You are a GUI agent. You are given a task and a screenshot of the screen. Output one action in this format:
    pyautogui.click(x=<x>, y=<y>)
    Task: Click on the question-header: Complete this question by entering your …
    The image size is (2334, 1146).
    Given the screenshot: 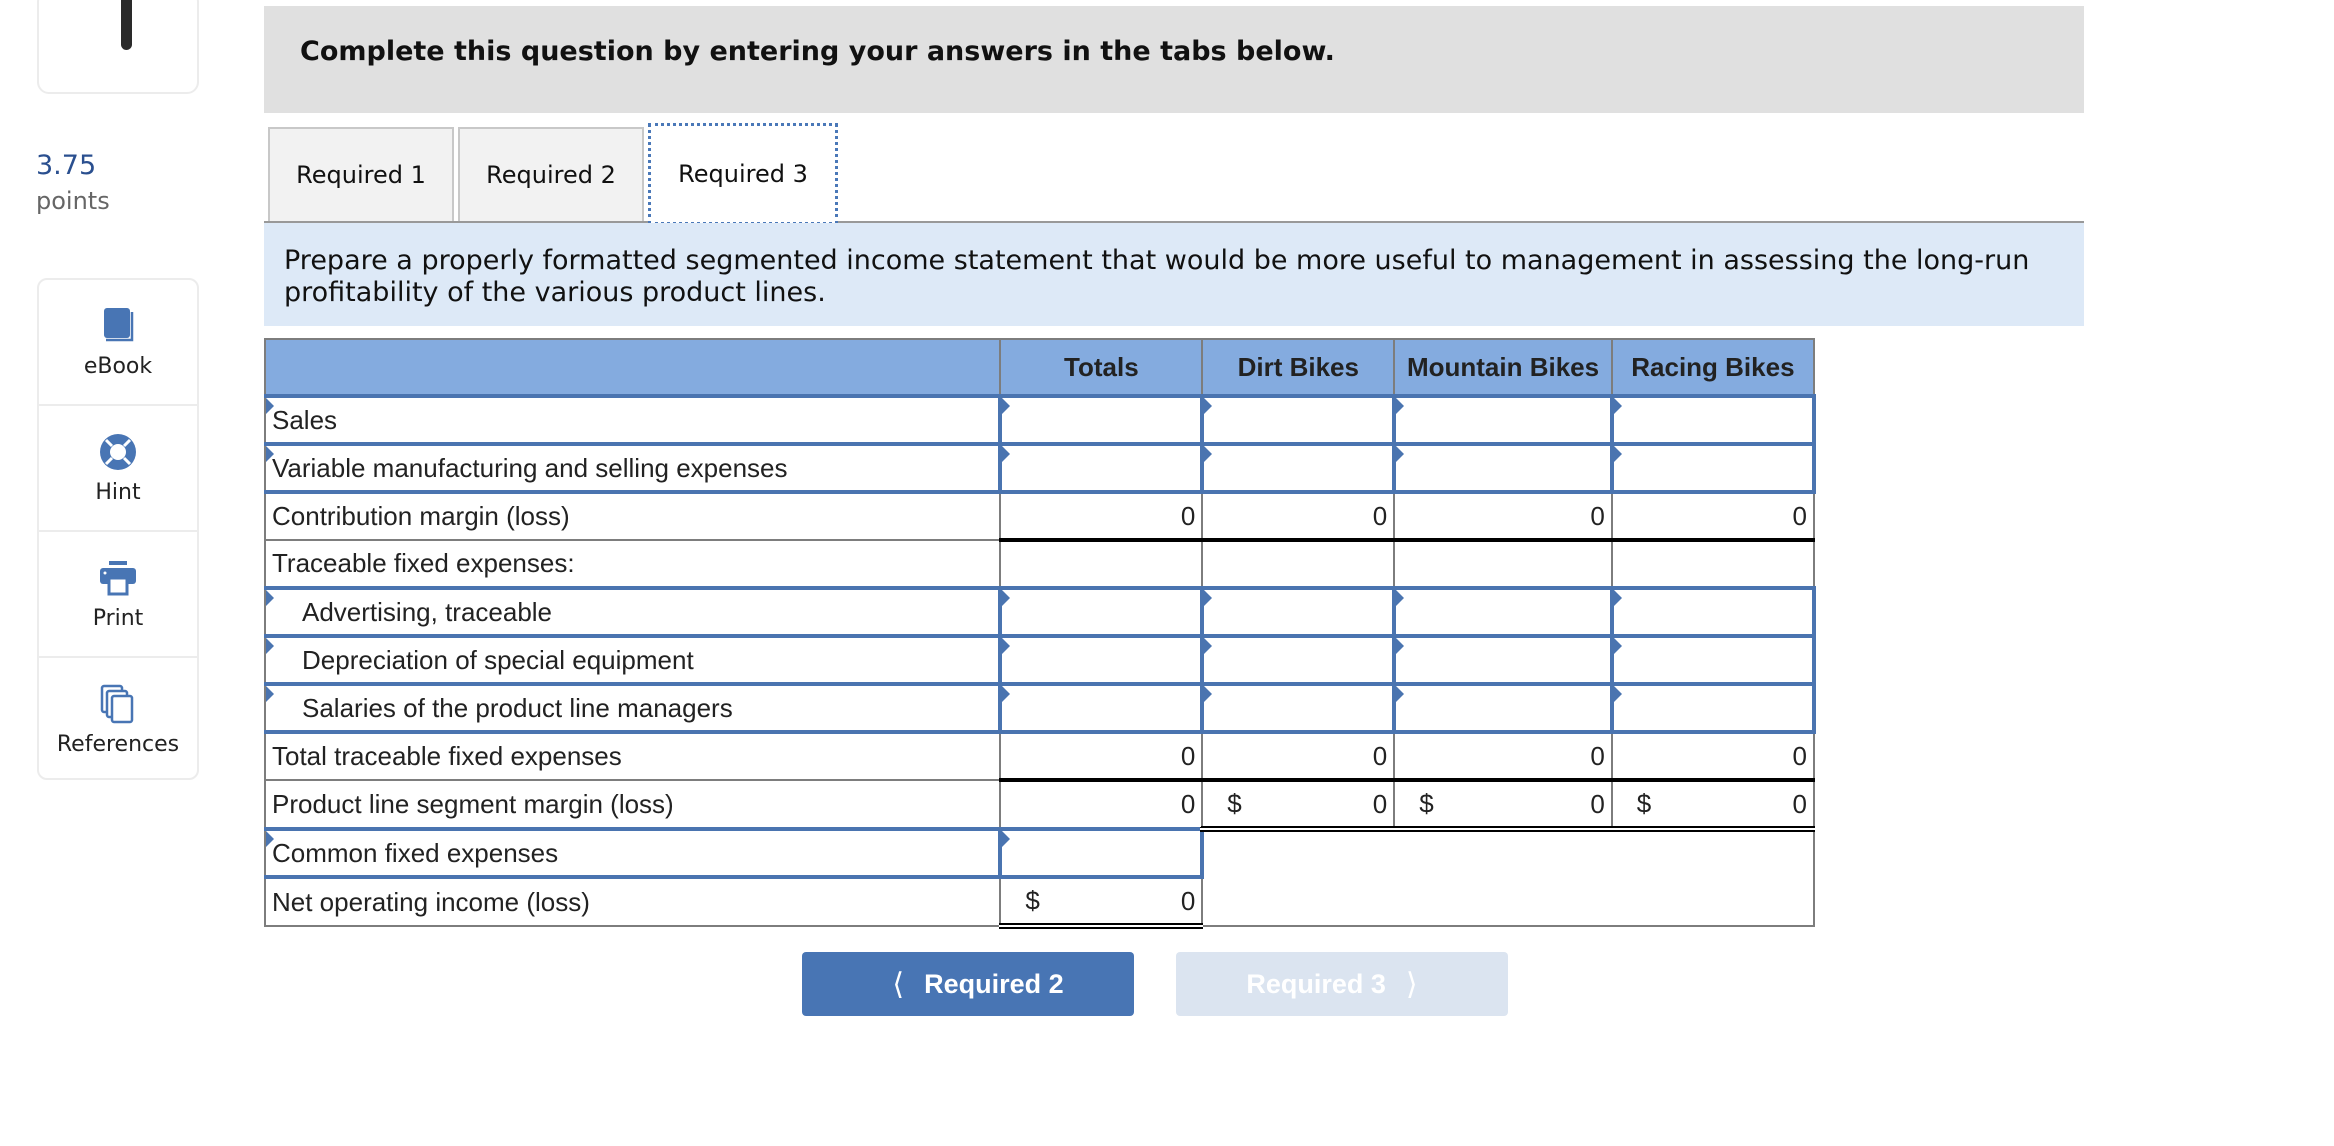 What is the action you would take?
    pyautogui.click(x=1174, y=59)
    